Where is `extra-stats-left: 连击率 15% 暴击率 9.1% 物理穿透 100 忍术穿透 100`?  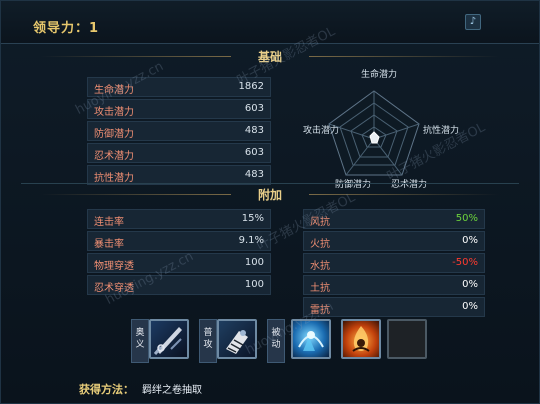
extra-stats-left: 连击率 15% 暴击率 9.1% 物理穿透 100 忍术穿透 100 is located at coordinates (179, 253).